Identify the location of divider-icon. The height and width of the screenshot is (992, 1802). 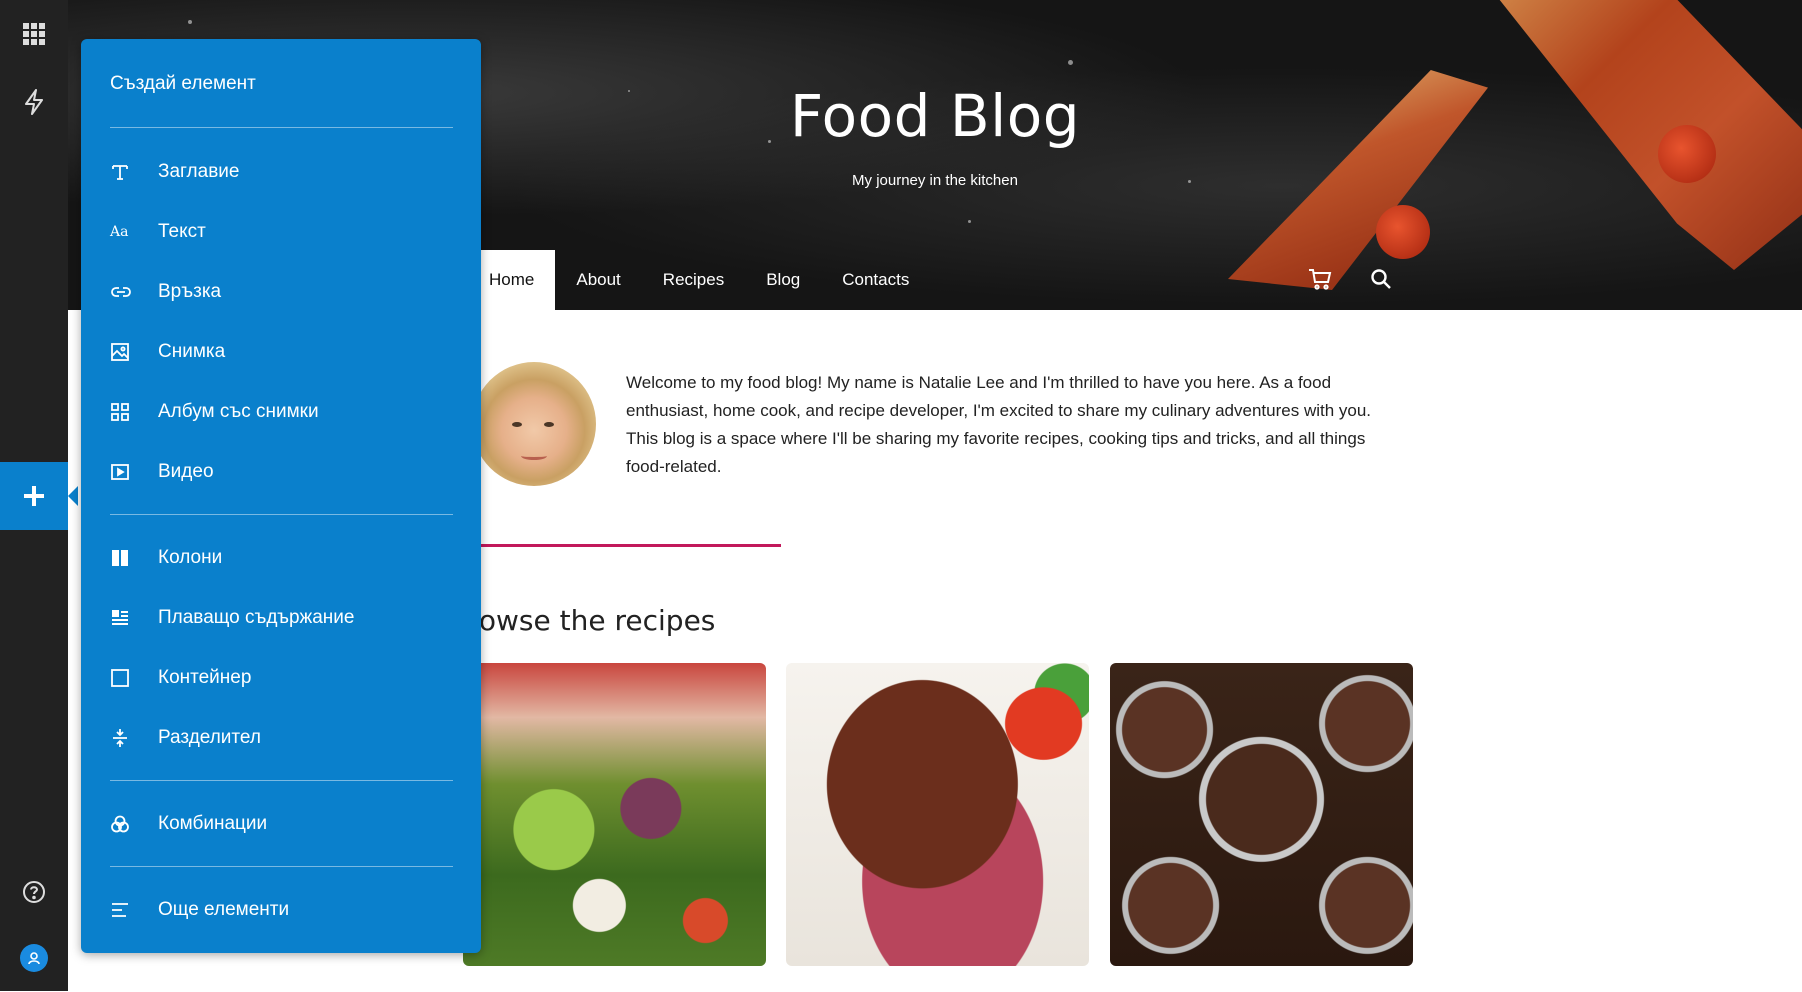
(134, 738).